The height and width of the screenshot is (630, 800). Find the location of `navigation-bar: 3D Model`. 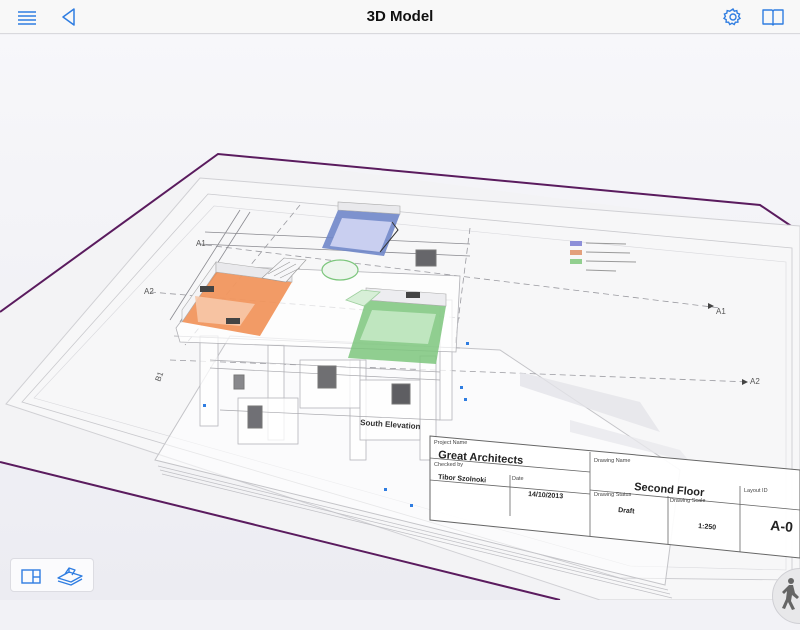

navigation-bar: 3D Model is located at coordinates (400, 17).